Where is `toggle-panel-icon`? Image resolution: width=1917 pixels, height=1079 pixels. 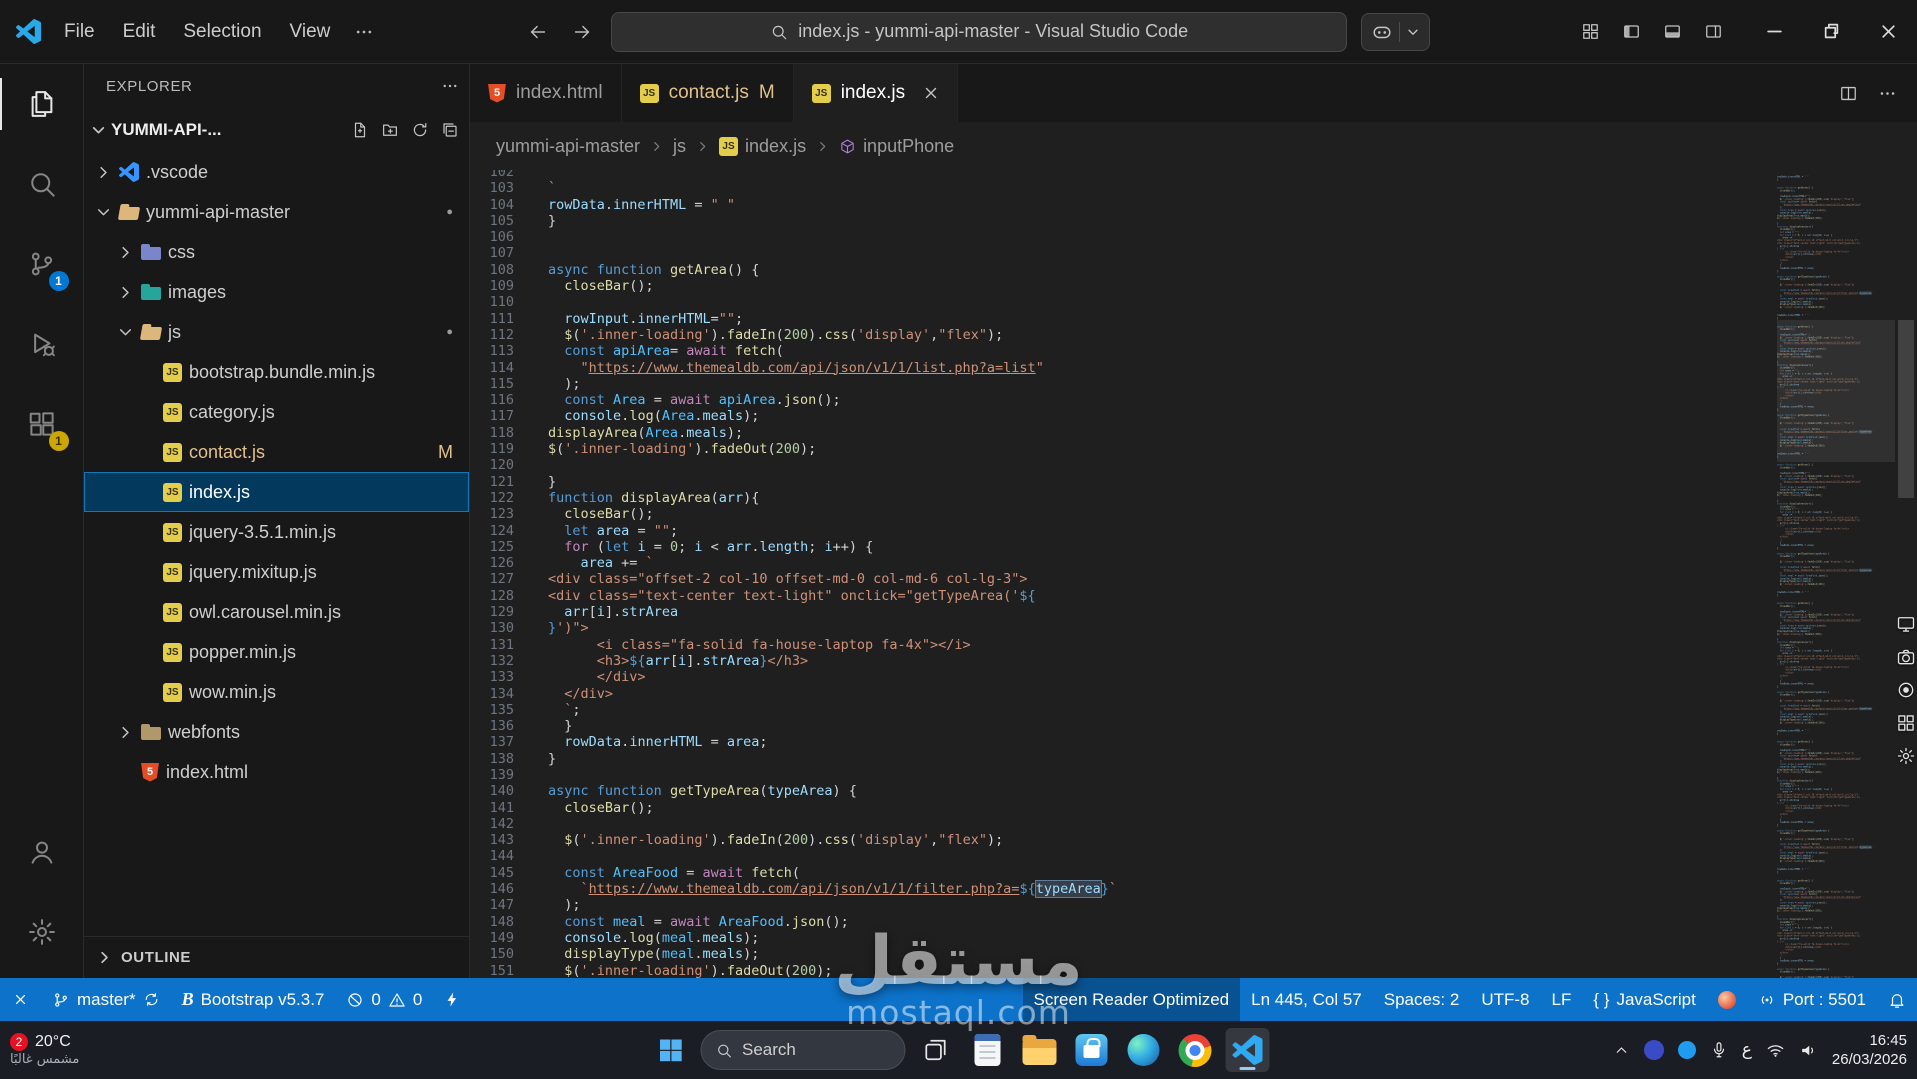 toggle-panel-icon is located at coordinates (1672, 31).